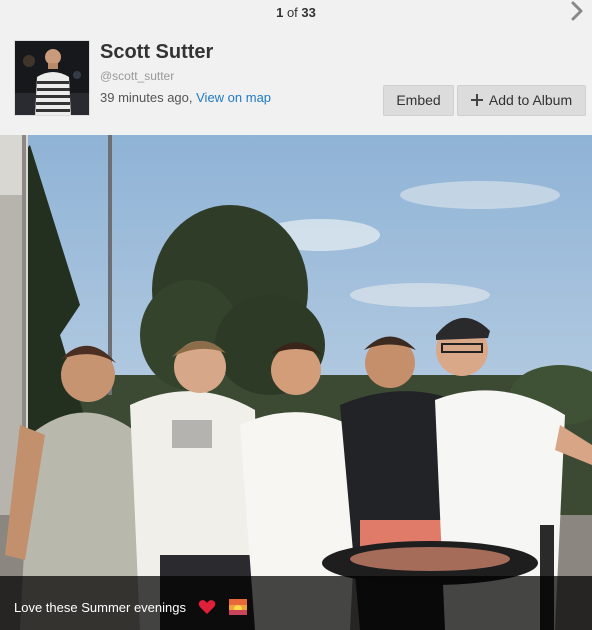 The height and width of the screenshot is (630, 592). I want to click on post-meta: 39 minutes ago, View on map, so click(185, 97).